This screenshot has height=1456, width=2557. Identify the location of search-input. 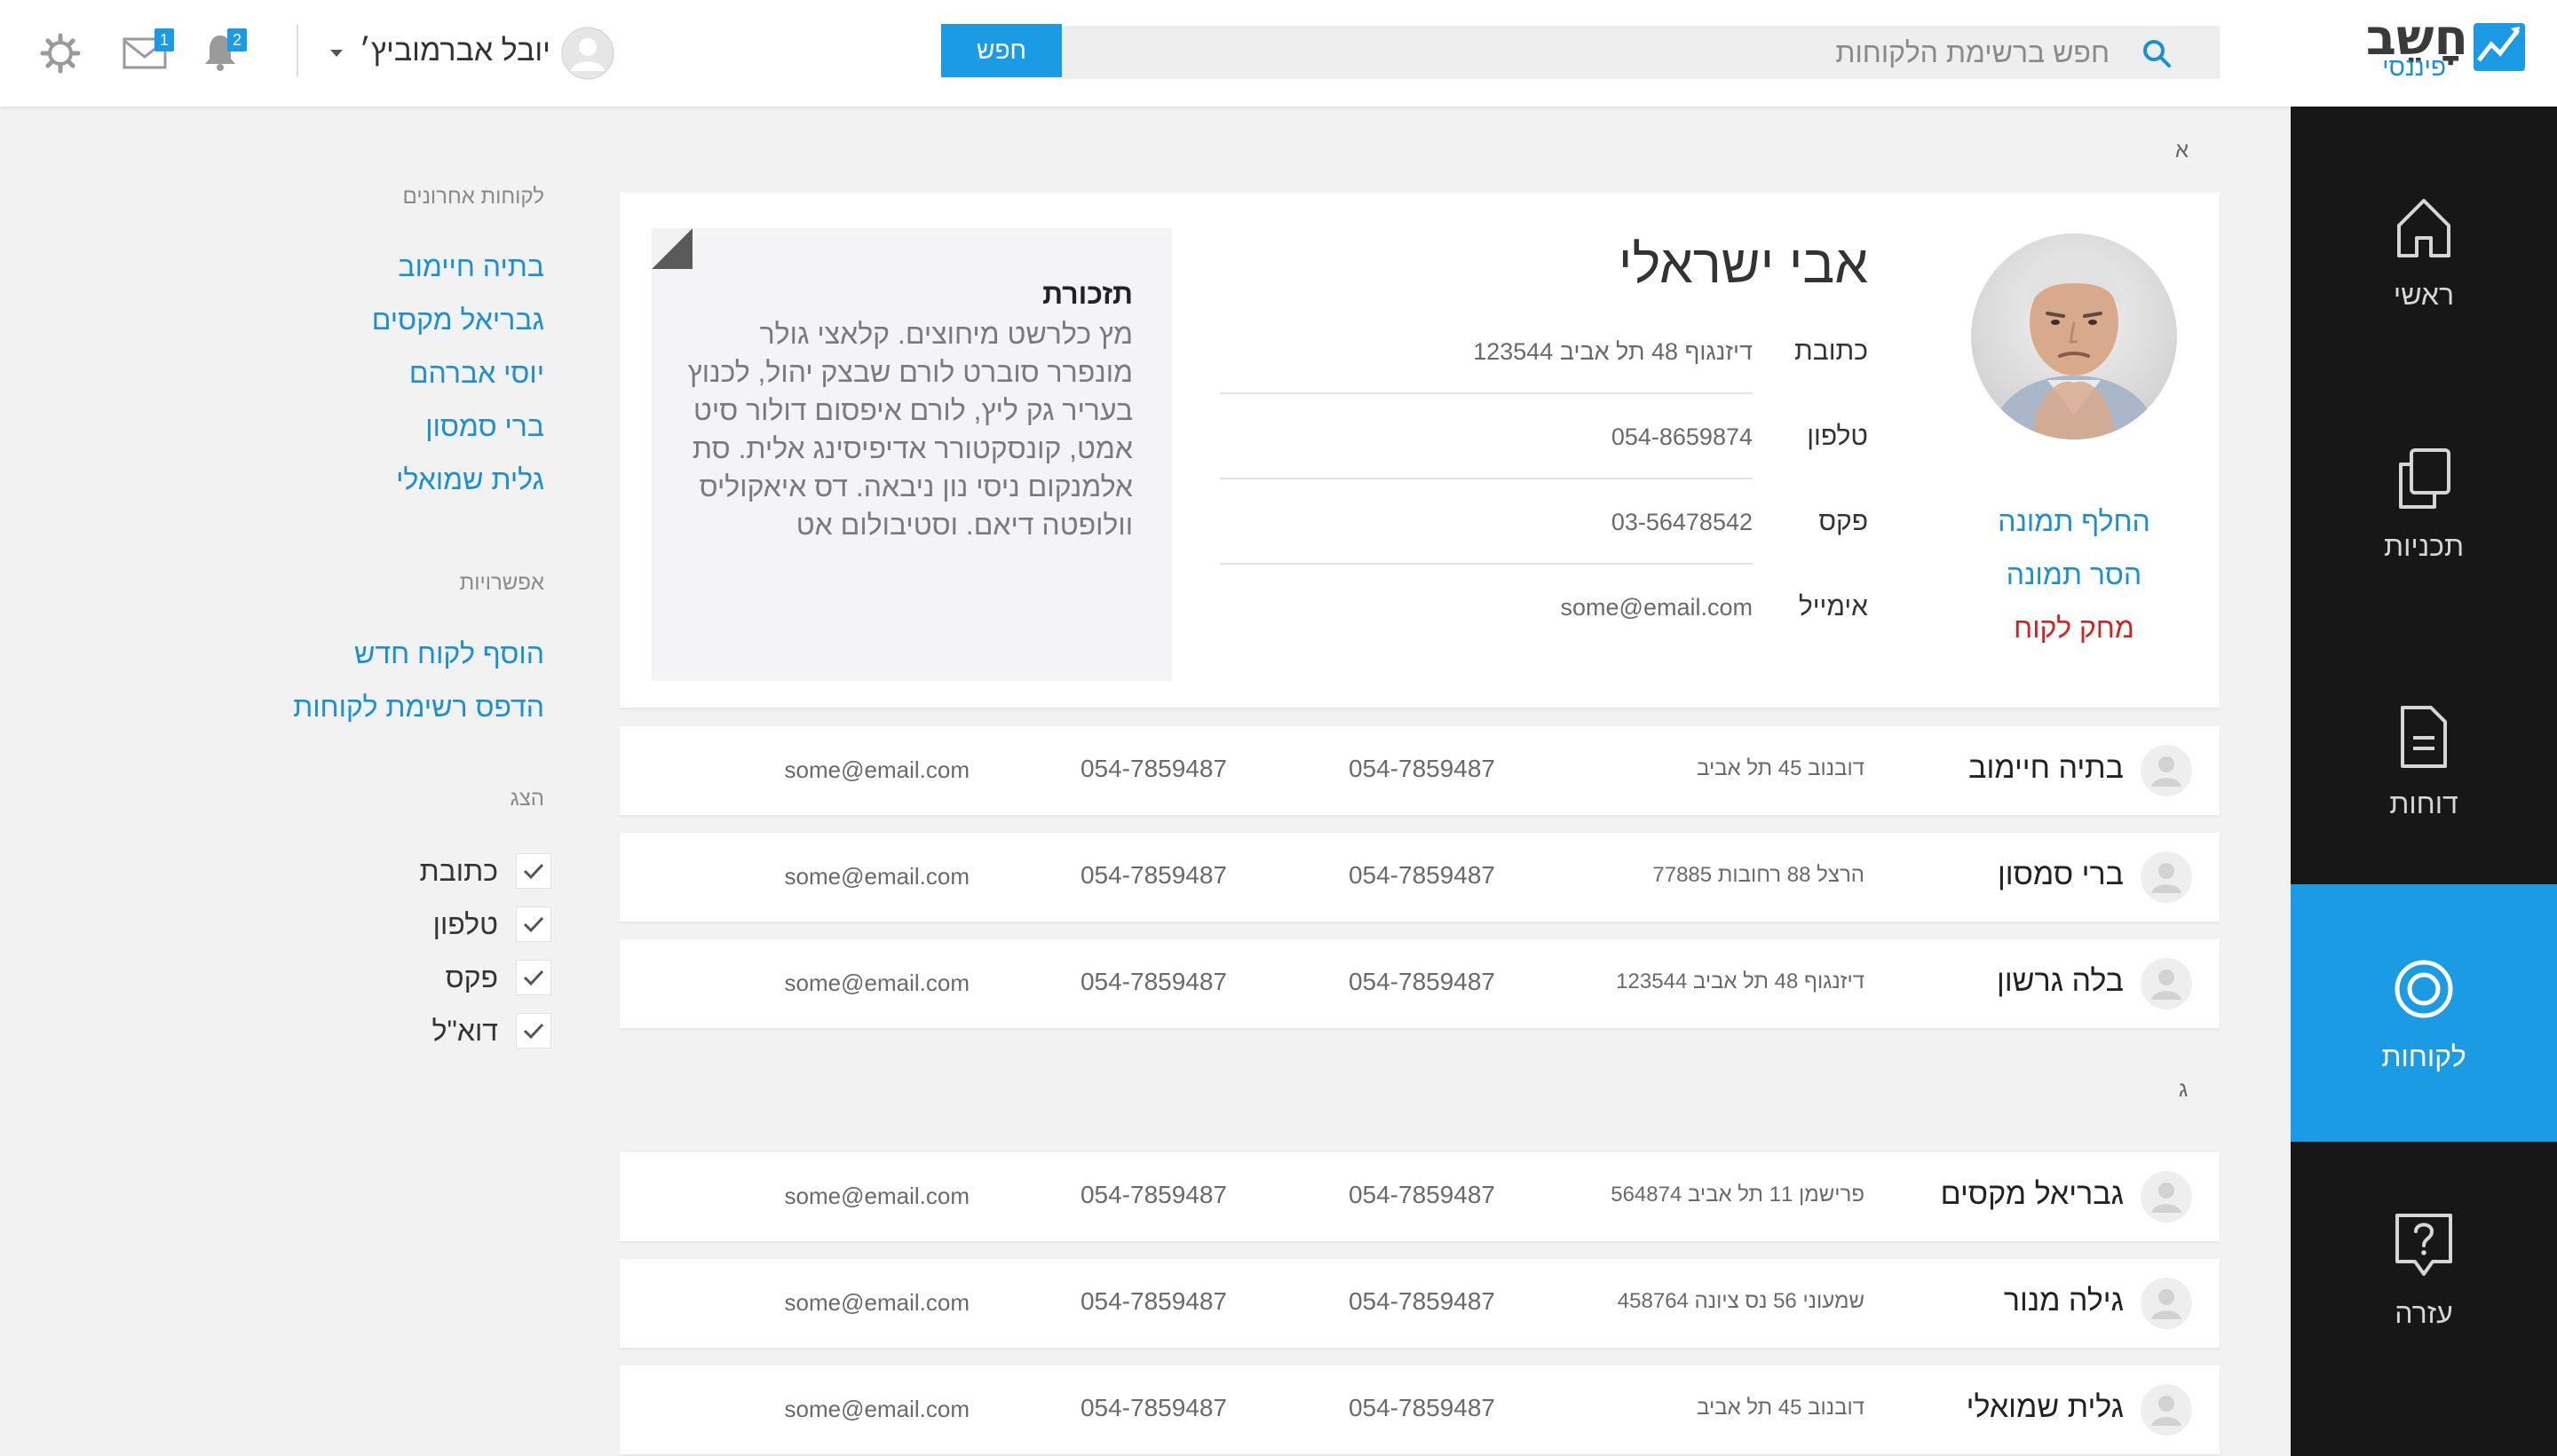
(1641, 52).